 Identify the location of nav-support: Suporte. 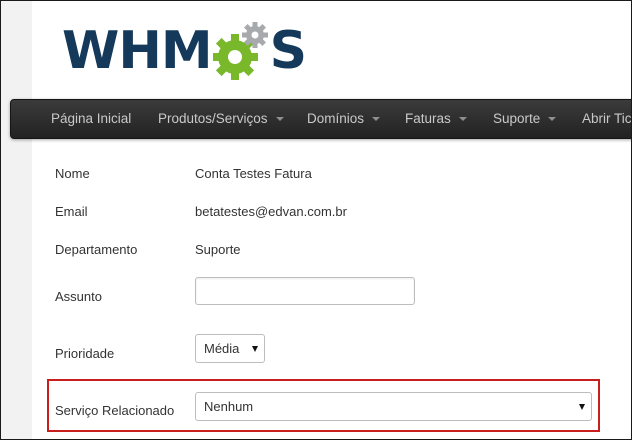
(525, 119).